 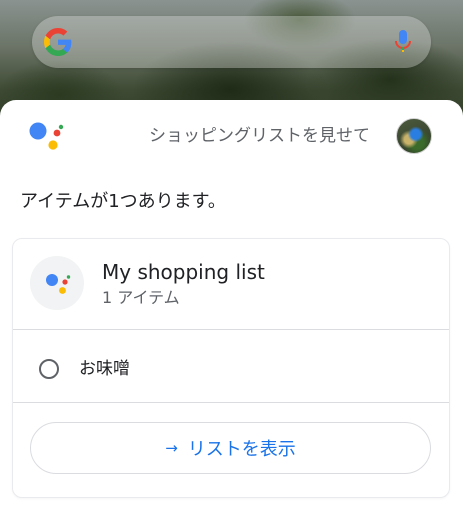 What do you see at coordinates (183, 272) in the screenshot?
I see `shopping-list-title: My shopping list` at bounding box center [183, 272].